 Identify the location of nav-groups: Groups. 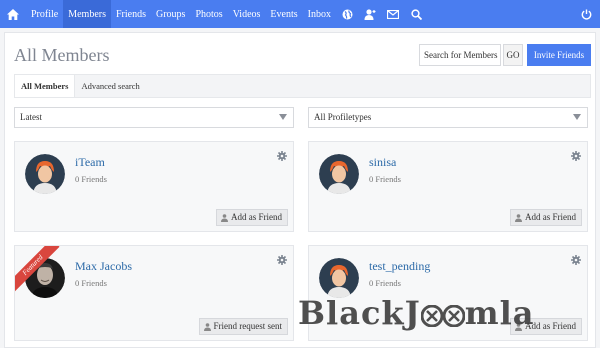
(170, 14).